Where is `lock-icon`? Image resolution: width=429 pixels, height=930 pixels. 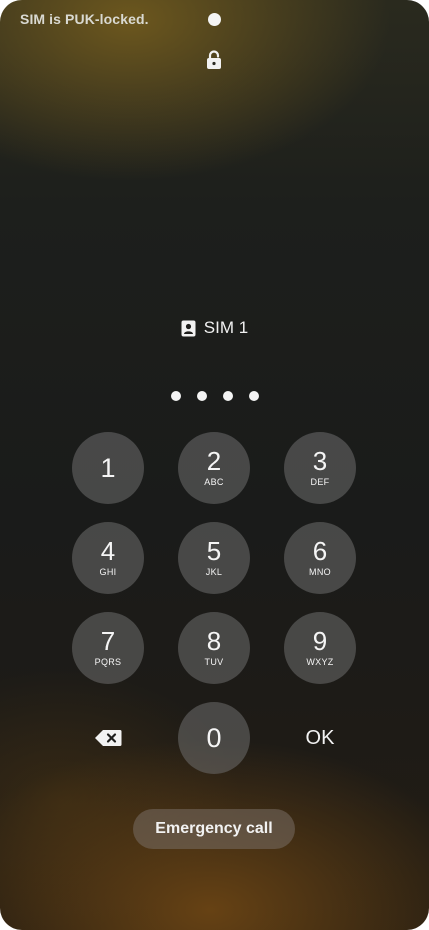 lock-icon is located at coordinates (214, 59).